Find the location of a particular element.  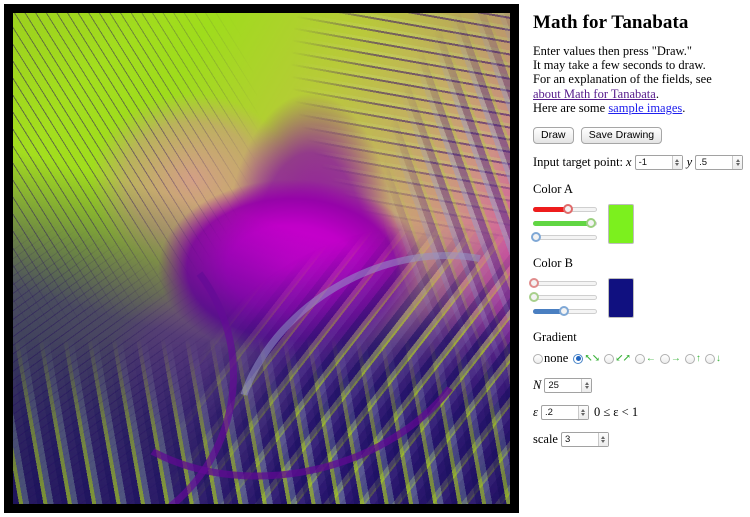

gradient-label: Gradient is located at coordinates (555, 337).